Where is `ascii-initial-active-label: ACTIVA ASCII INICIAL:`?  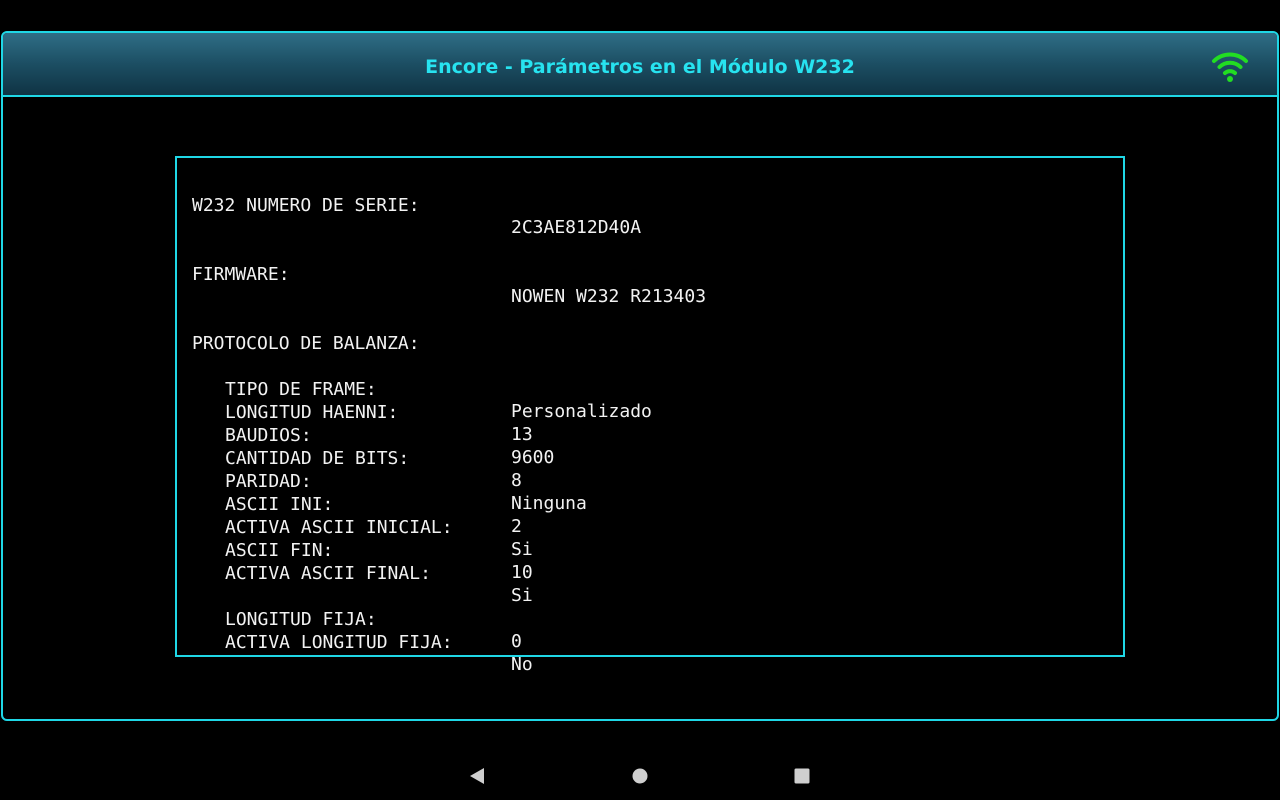 ascii-initial-active-label: ACTIVA ASCII INICIAL: is located at coordinates (339, 527).